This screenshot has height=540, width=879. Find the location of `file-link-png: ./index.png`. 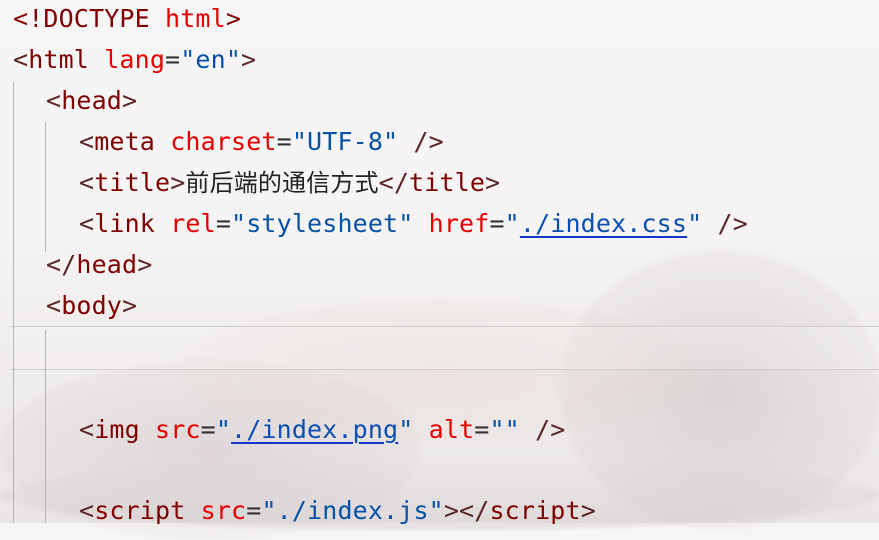

file-link-png: ./index.png is located at coordinates (314, 429).